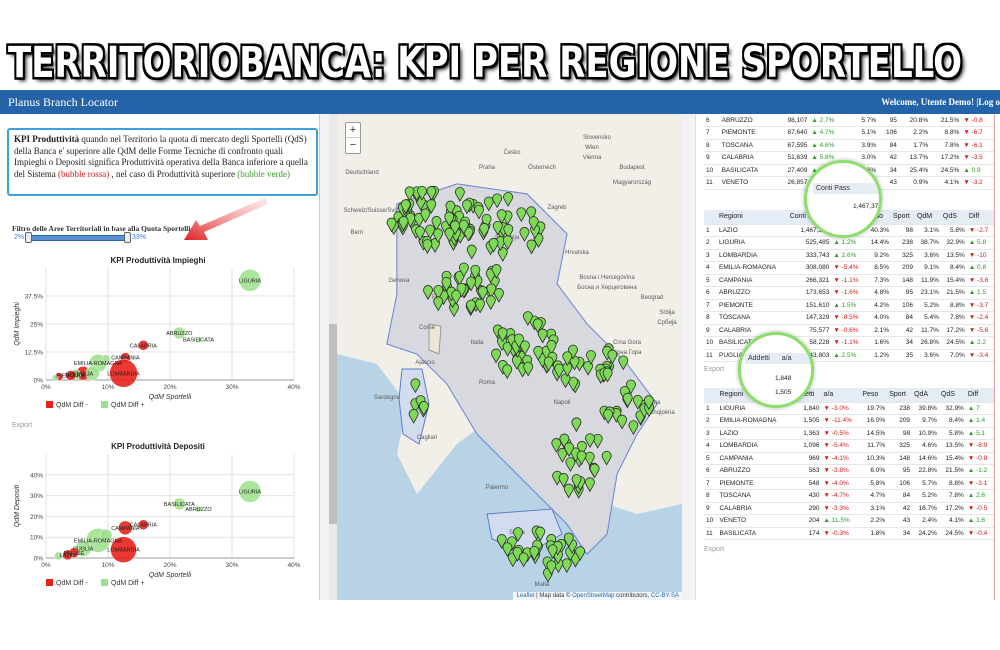 The height and width of the screenshot is (650, 1000). I want to click on left-scrollbar, so click(333, 357).